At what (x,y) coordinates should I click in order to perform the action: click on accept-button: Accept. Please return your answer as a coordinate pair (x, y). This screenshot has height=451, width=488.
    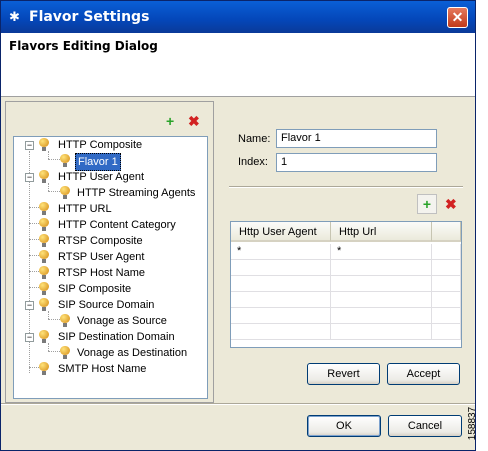
    Looking at the image, I should click on (423, 374).